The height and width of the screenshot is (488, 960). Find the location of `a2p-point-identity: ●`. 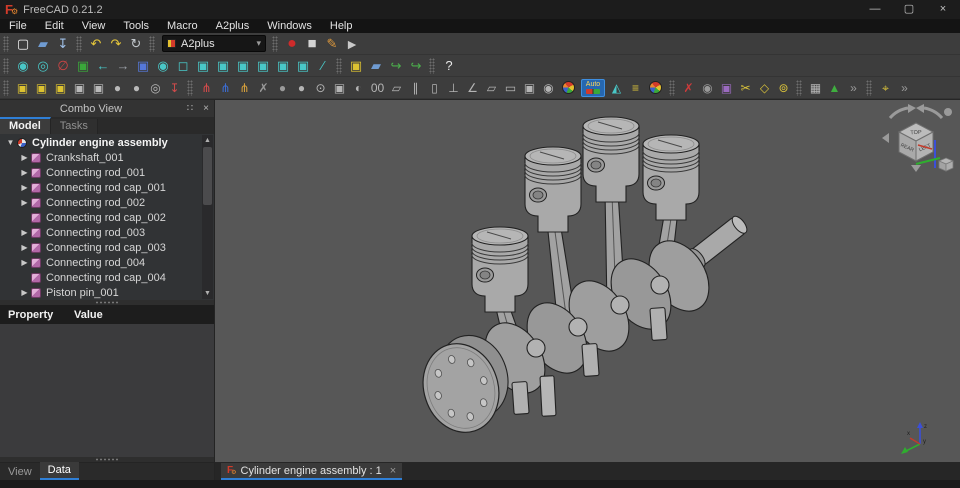

a2p-point-identity: ● is located at coordinates (301, 88).